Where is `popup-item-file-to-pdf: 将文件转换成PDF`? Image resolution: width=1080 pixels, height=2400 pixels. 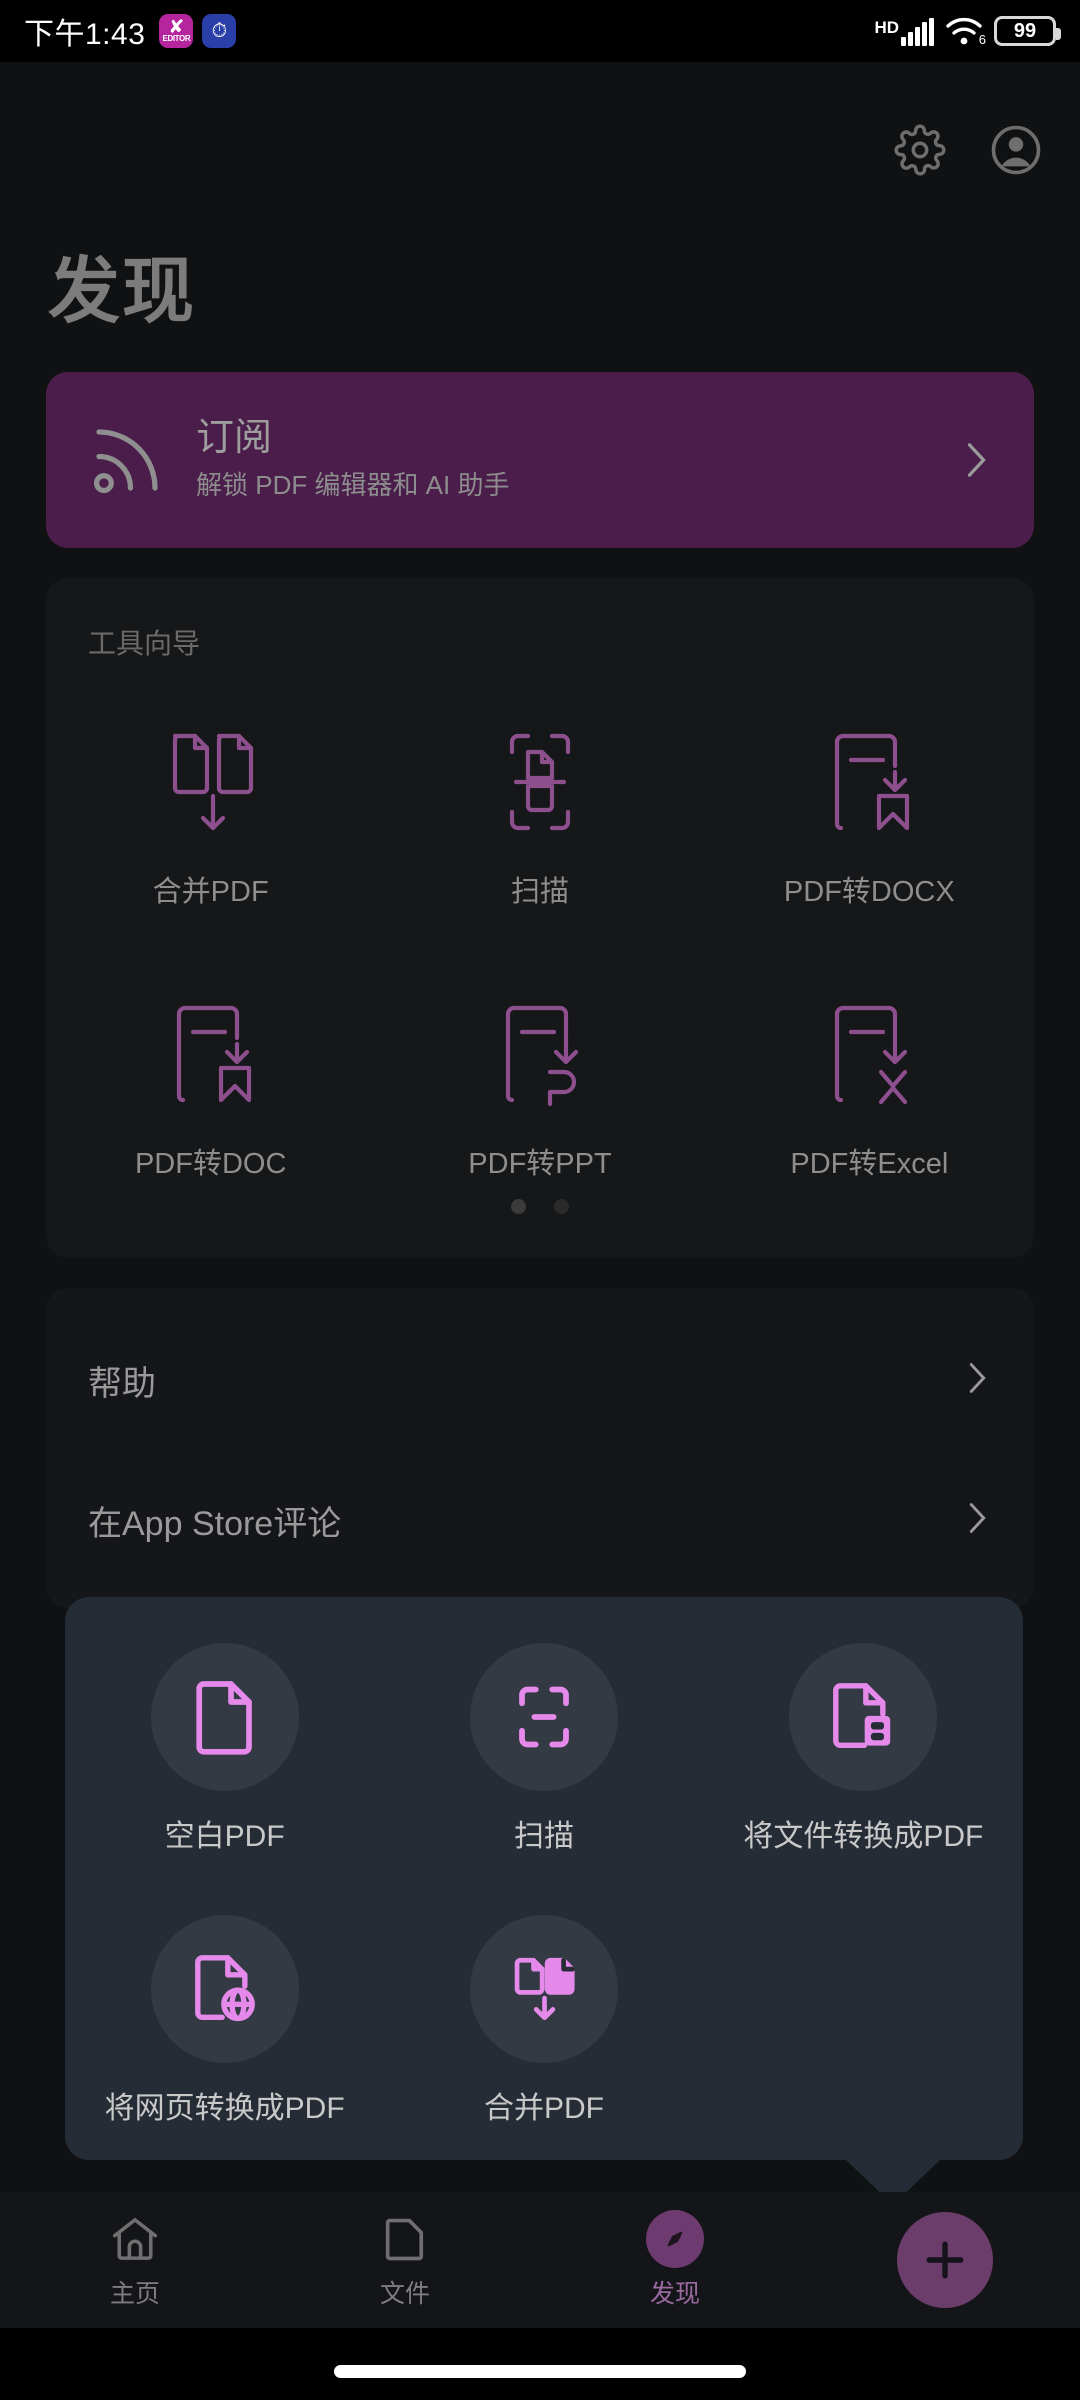
popup-item-file-to-pdf: 将文件转换成PDF is located at coordinates (863, 1759).